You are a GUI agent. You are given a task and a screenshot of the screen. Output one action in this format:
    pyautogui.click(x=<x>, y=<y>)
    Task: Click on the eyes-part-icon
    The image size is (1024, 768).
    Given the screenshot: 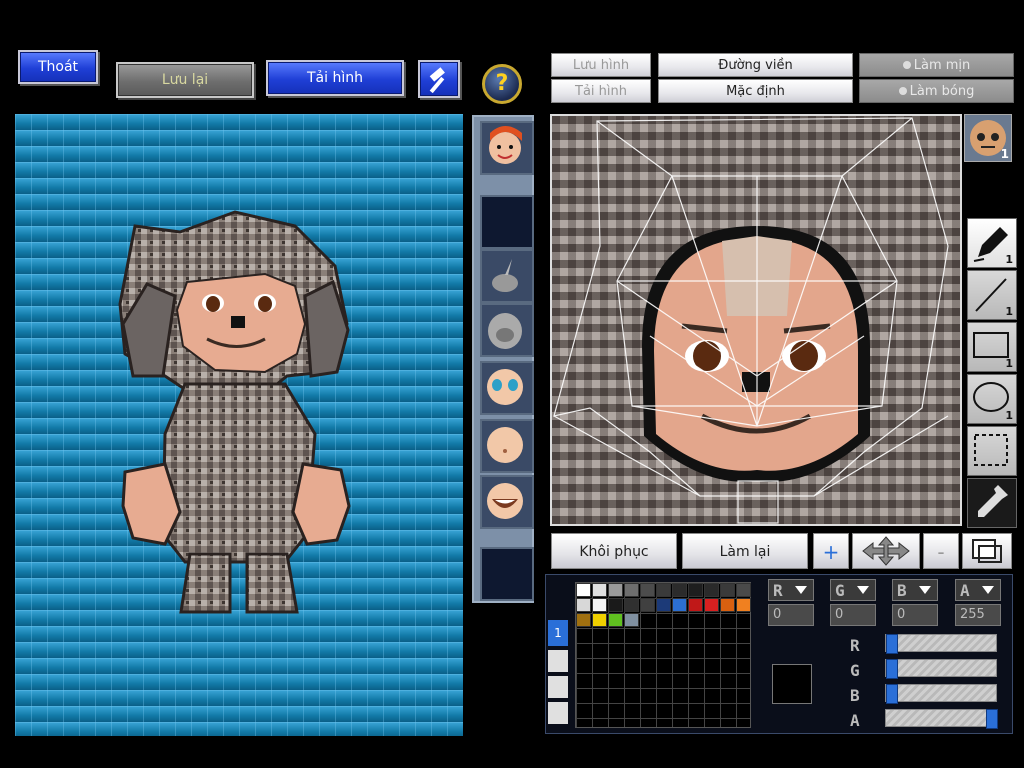 What is the action you would take?
    pyautogui.click(x=505, y=387)
    